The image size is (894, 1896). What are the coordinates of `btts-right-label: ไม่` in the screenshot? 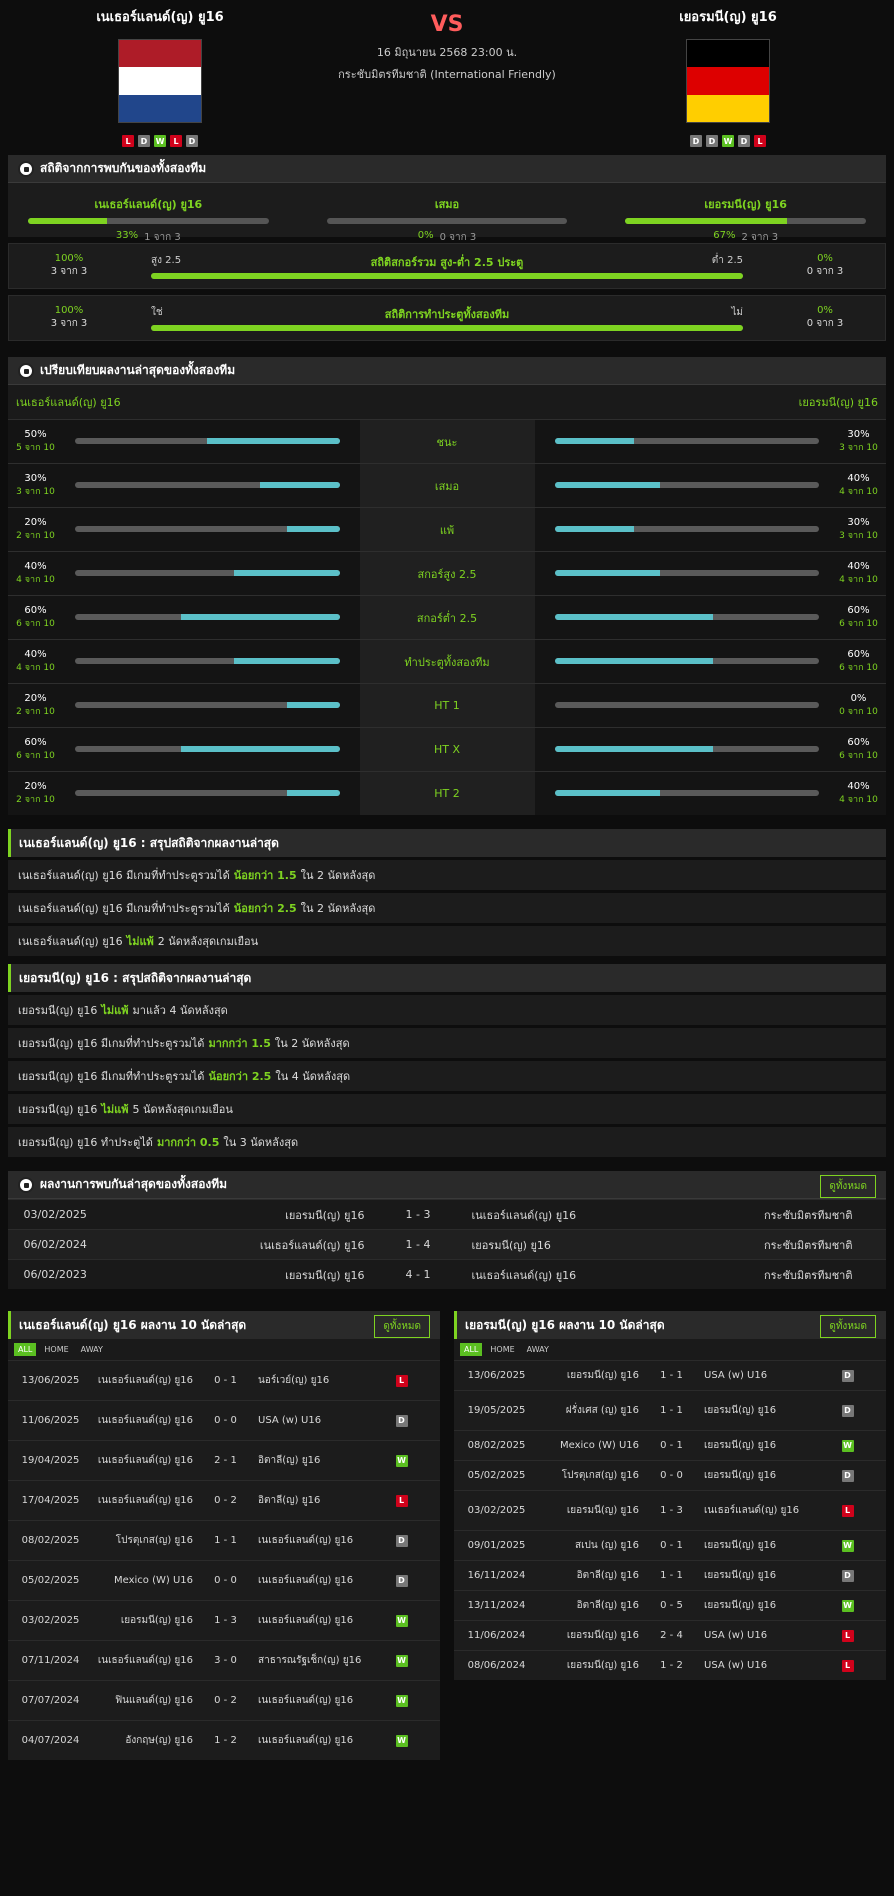 It's located at (737, 312).